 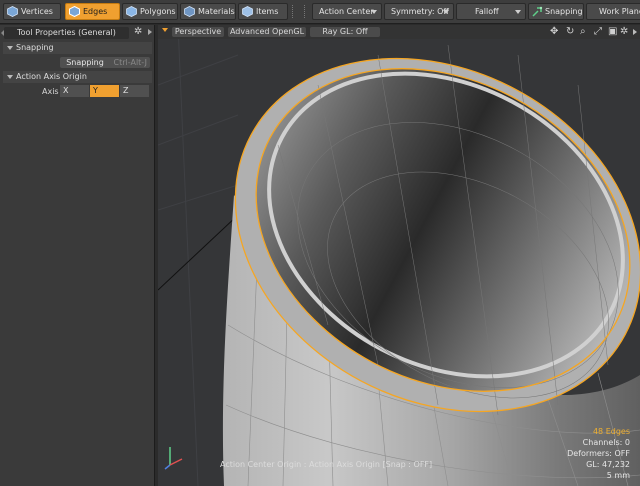 What do you see at coordinates (613, 11) in the screenshot?
I see `work-plane-dropdown: Work Plane` at bounding box center [613, 11].